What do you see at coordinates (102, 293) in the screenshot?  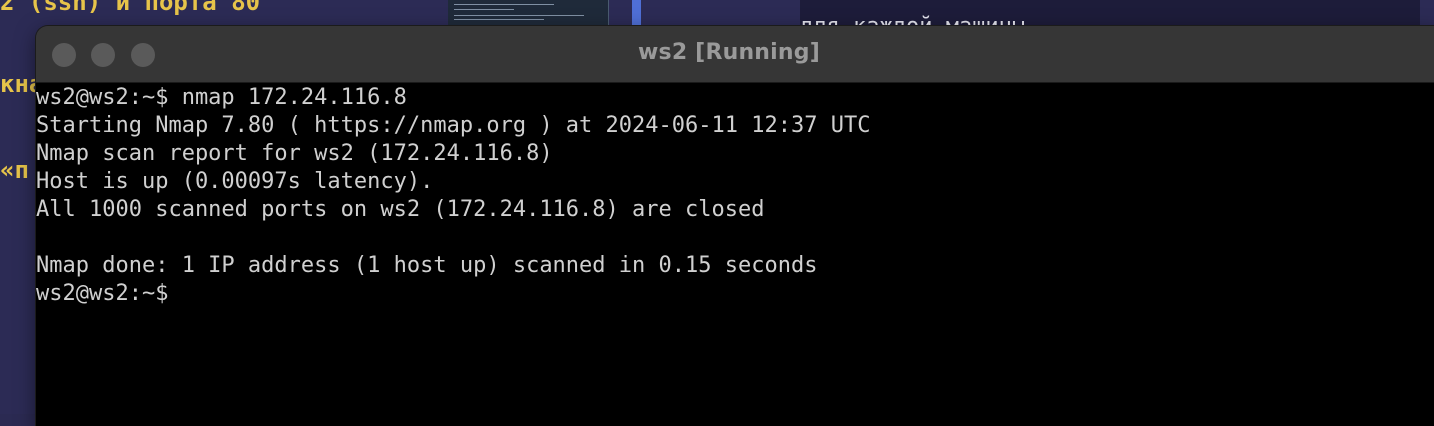 I see `terminal-line-prompt: ws2@ws2:~$` at bounding box center [102, 293].